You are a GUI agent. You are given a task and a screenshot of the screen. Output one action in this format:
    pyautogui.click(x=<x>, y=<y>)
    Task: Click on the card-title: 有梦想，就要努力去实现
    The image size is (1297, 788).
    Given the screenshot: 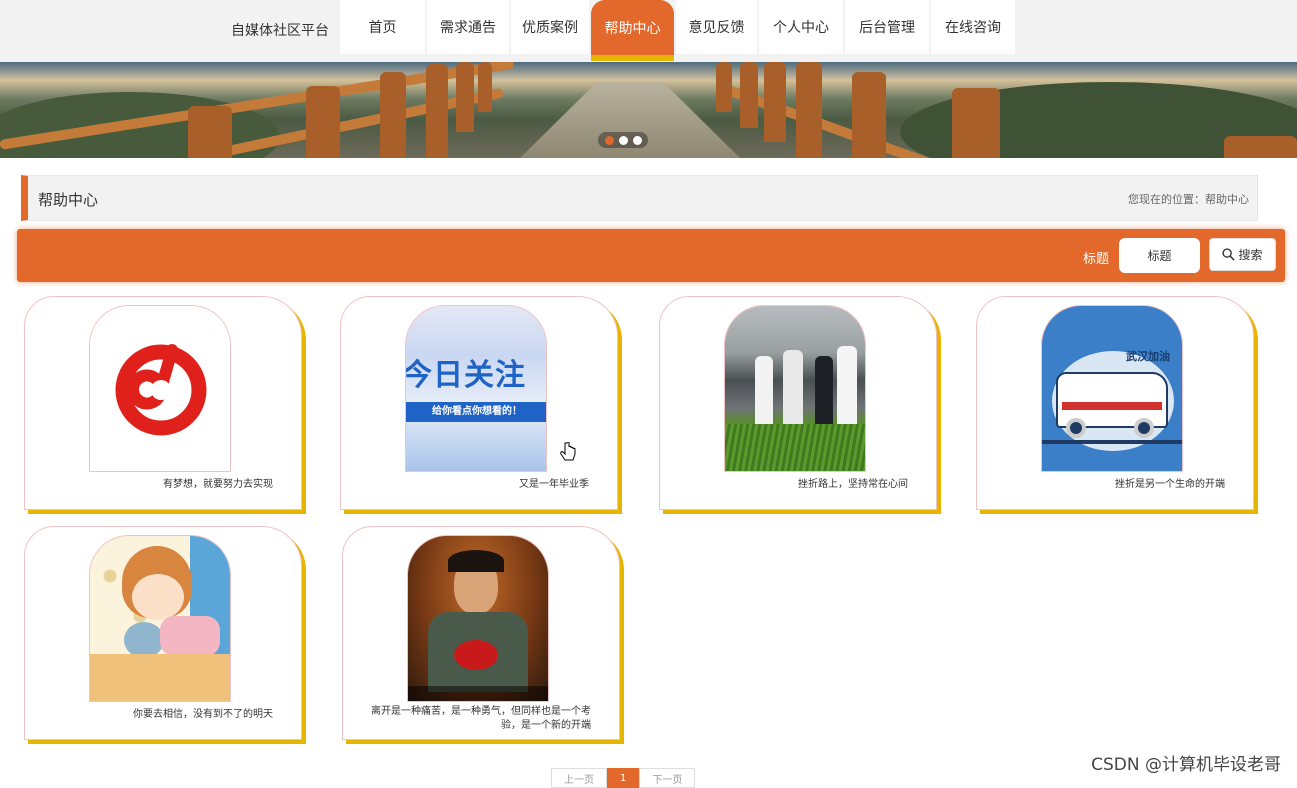 What is the action you would take?
    pyautogui.click(x=218, y=485)
    